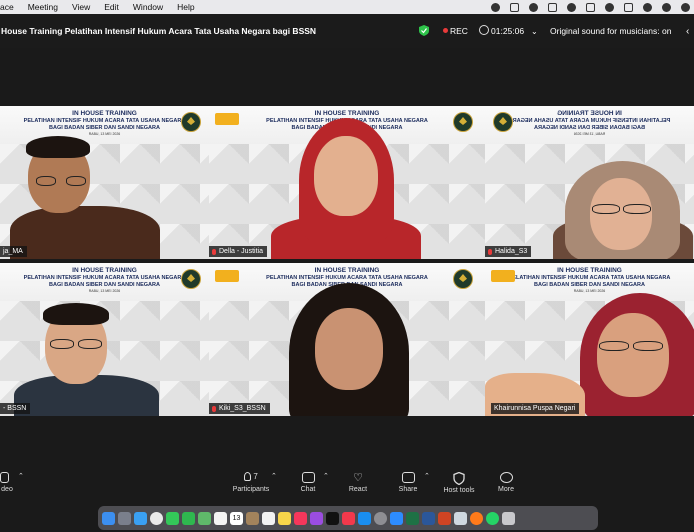 This screenshot has width=694, height=532. What do you see at coordinates (428, 518) in the screenshot?
I see `word-icon` at bounding box center [428, 518].